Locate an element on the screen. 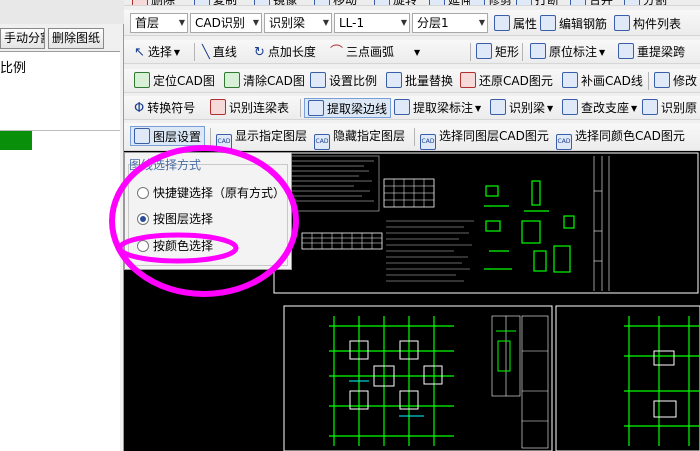  three-point-arc-button: ⌒ 三点画弧 ▼ is located at coordinates (375, 52).